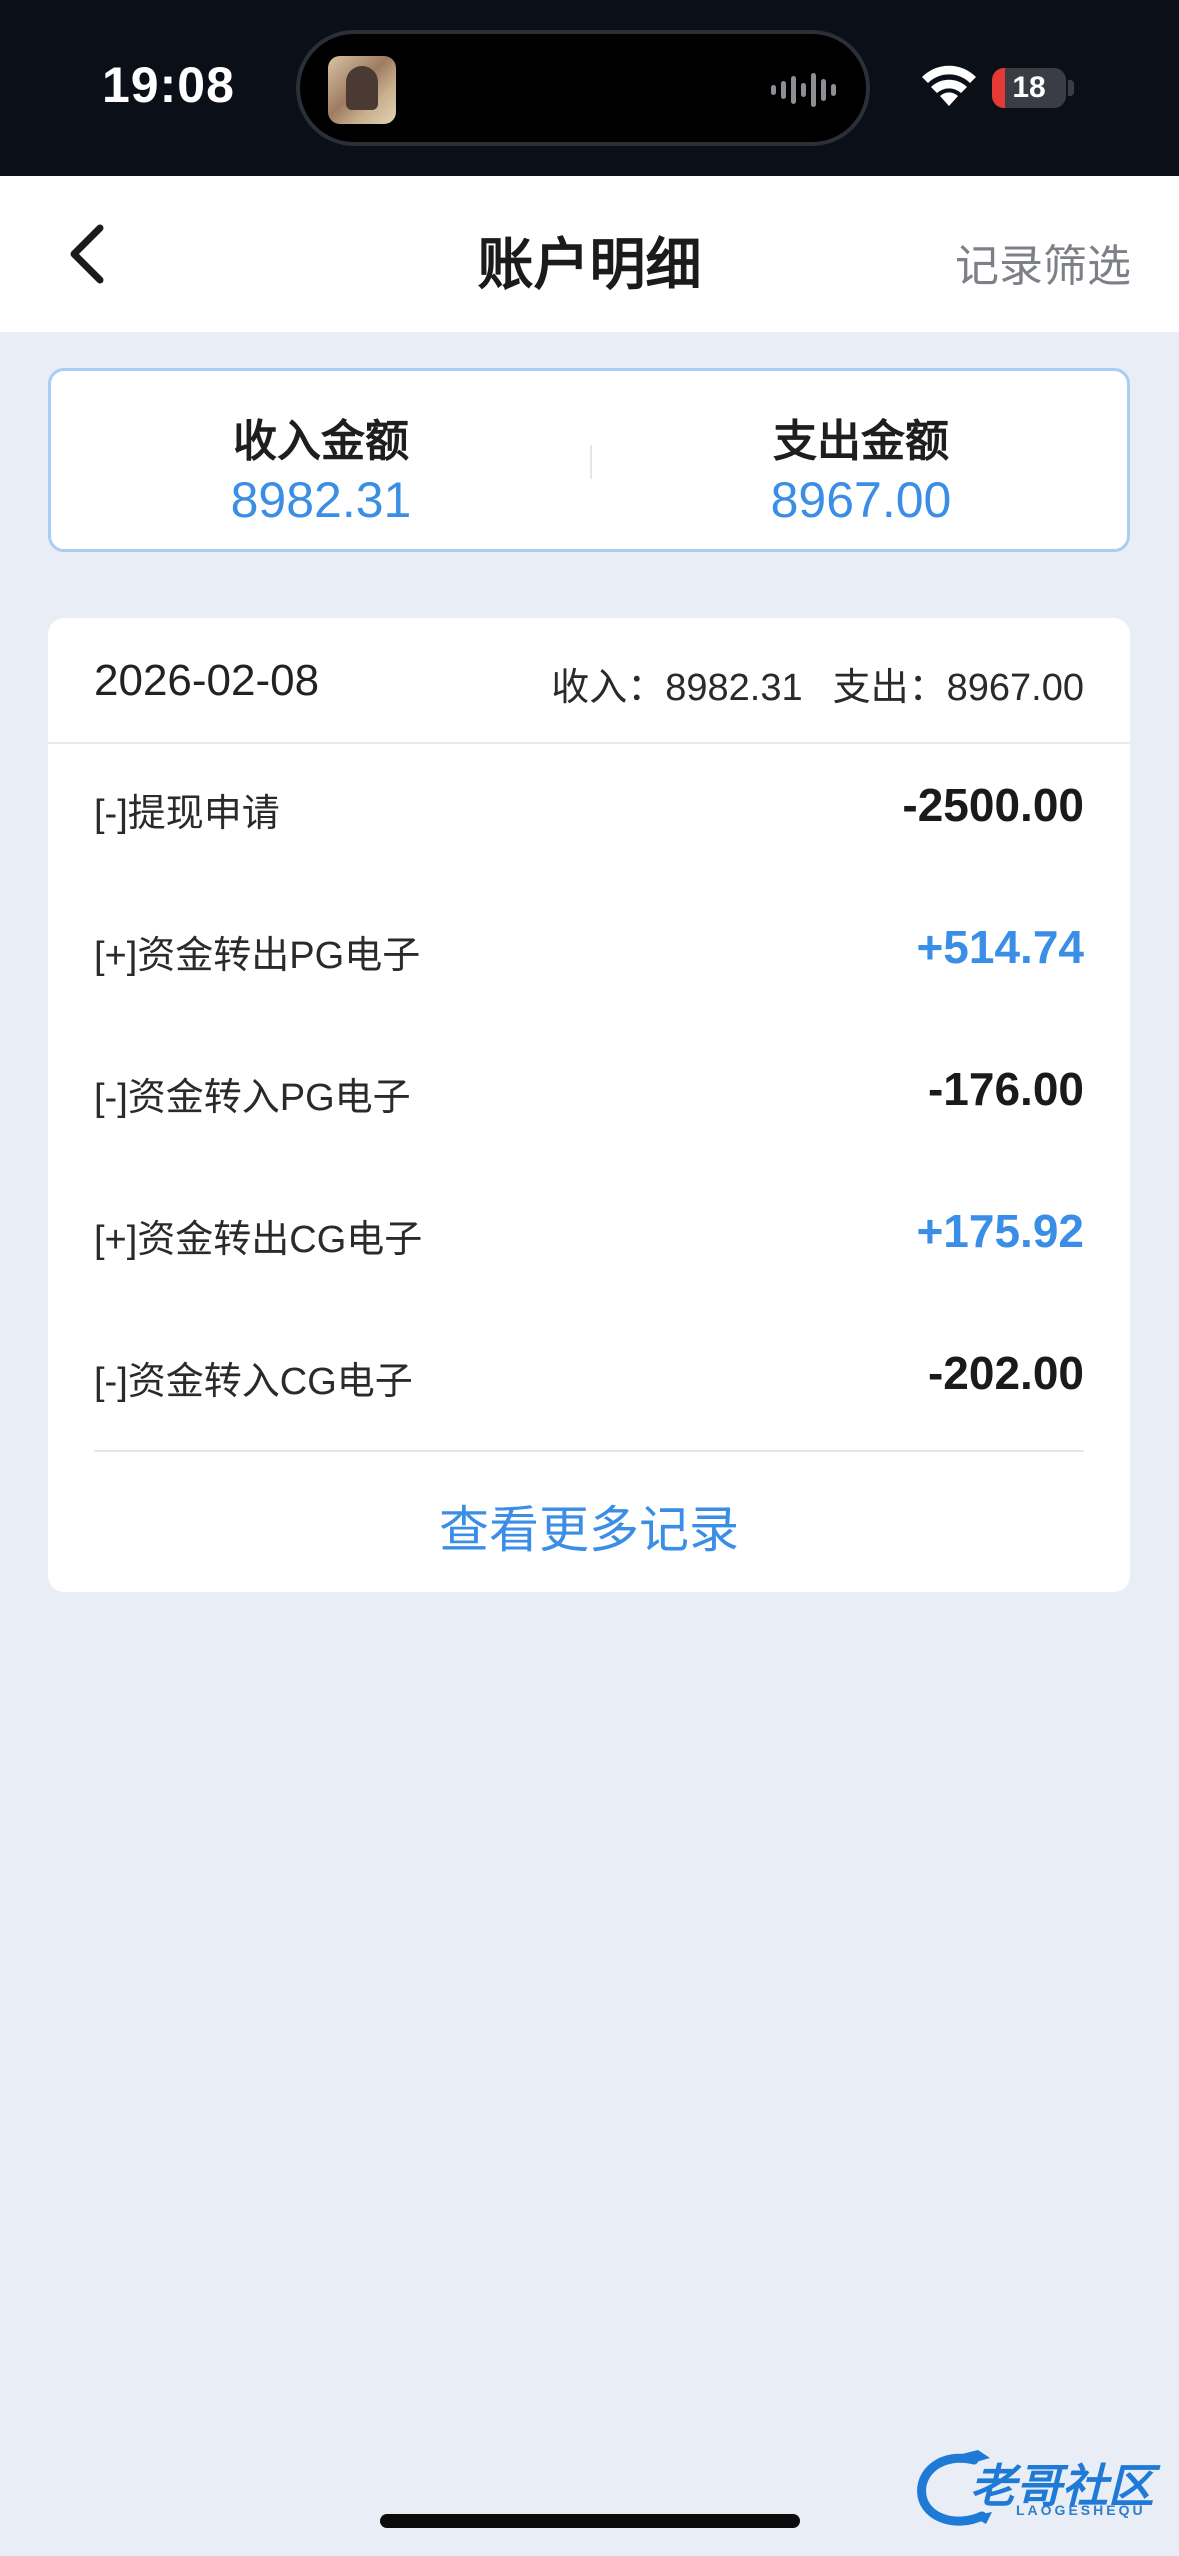 This screenshot has height=2556, width=1179. I want to click on income-label: 收入金额, so click(321, 441).